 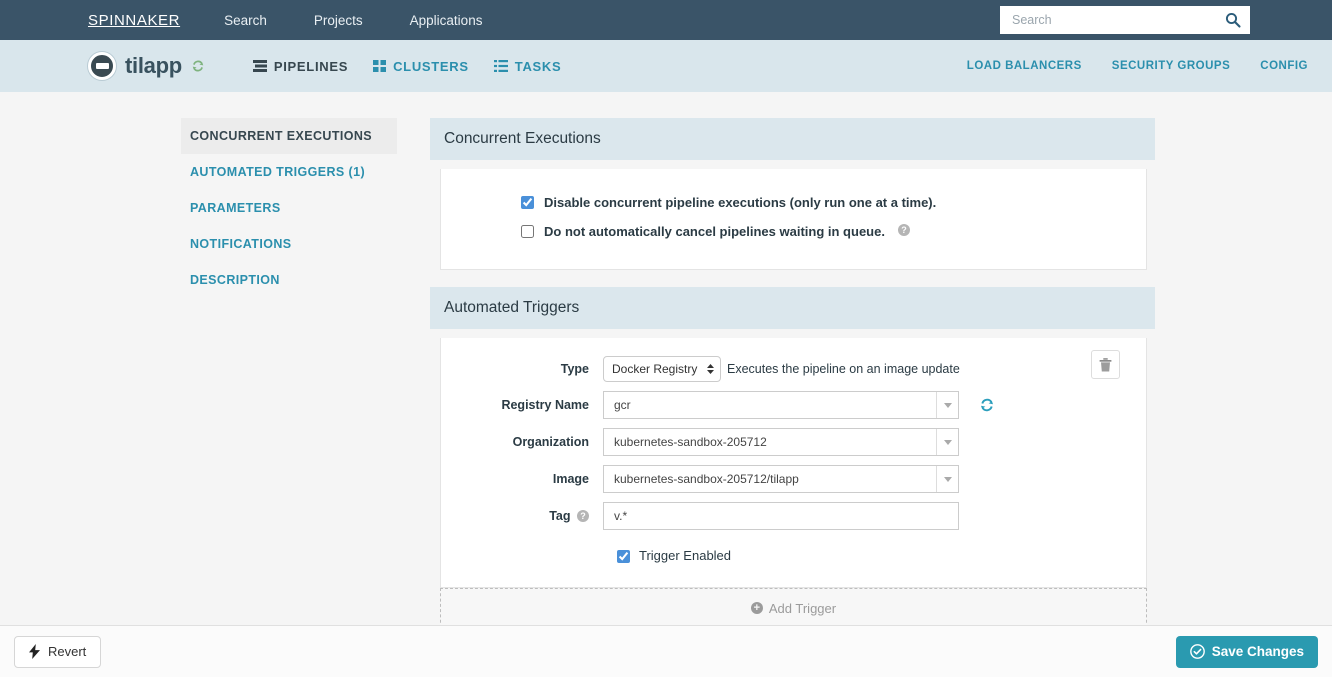 I want to click on application-identity: tilapp, so click(x=146, y=66).